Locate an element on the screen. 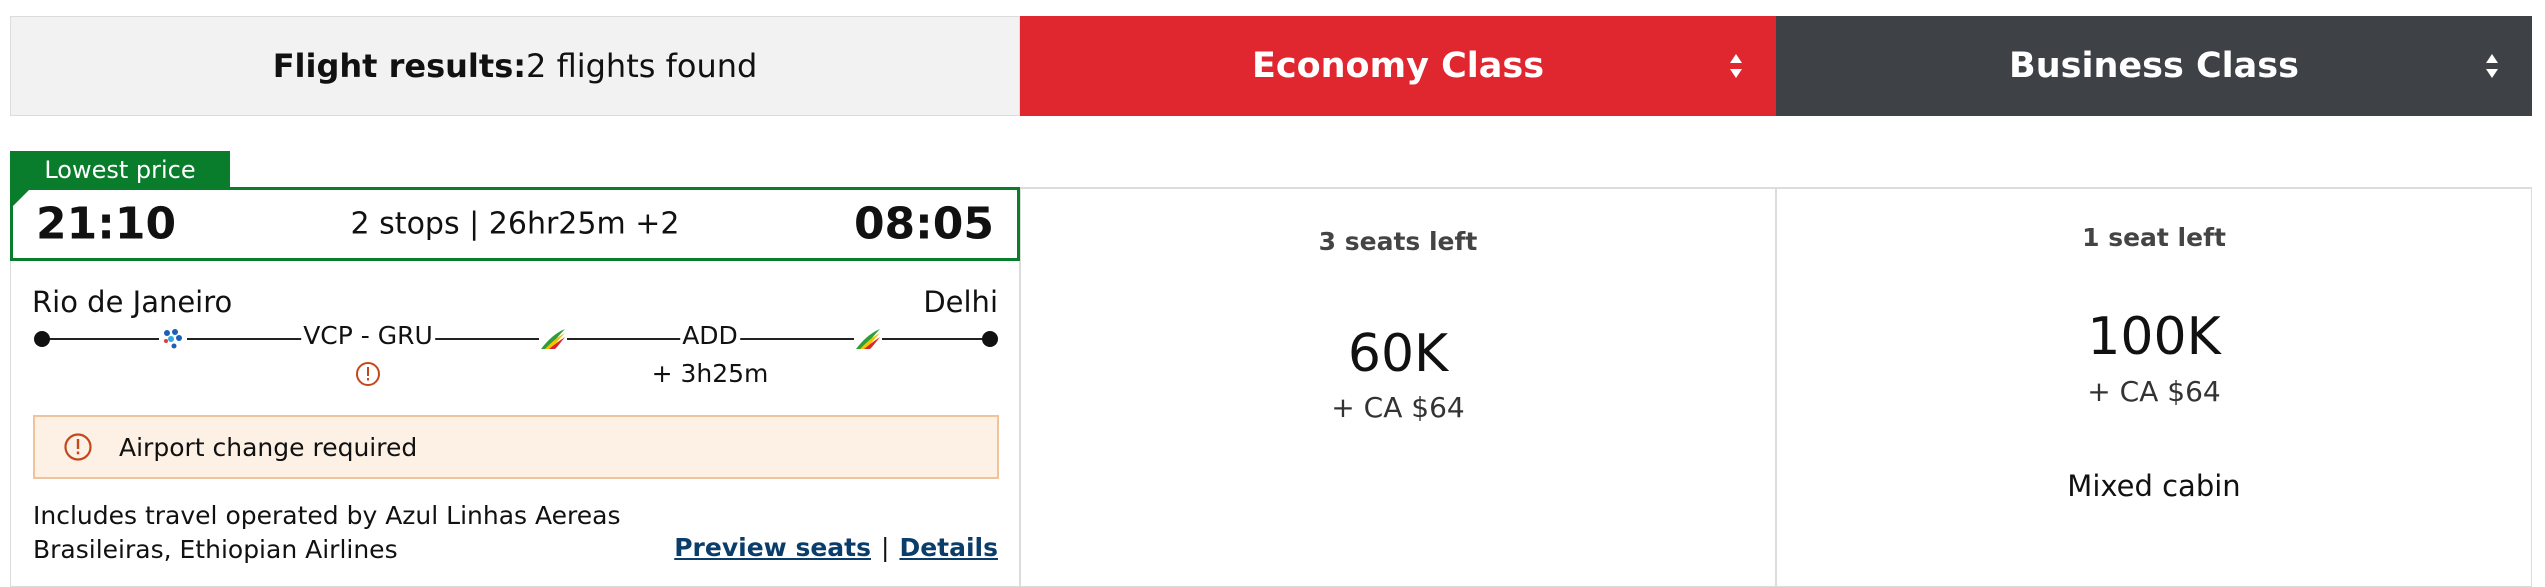 This screenshot has height=587, width=2545. azul-logo-icon is located at coordinates (173, 339).